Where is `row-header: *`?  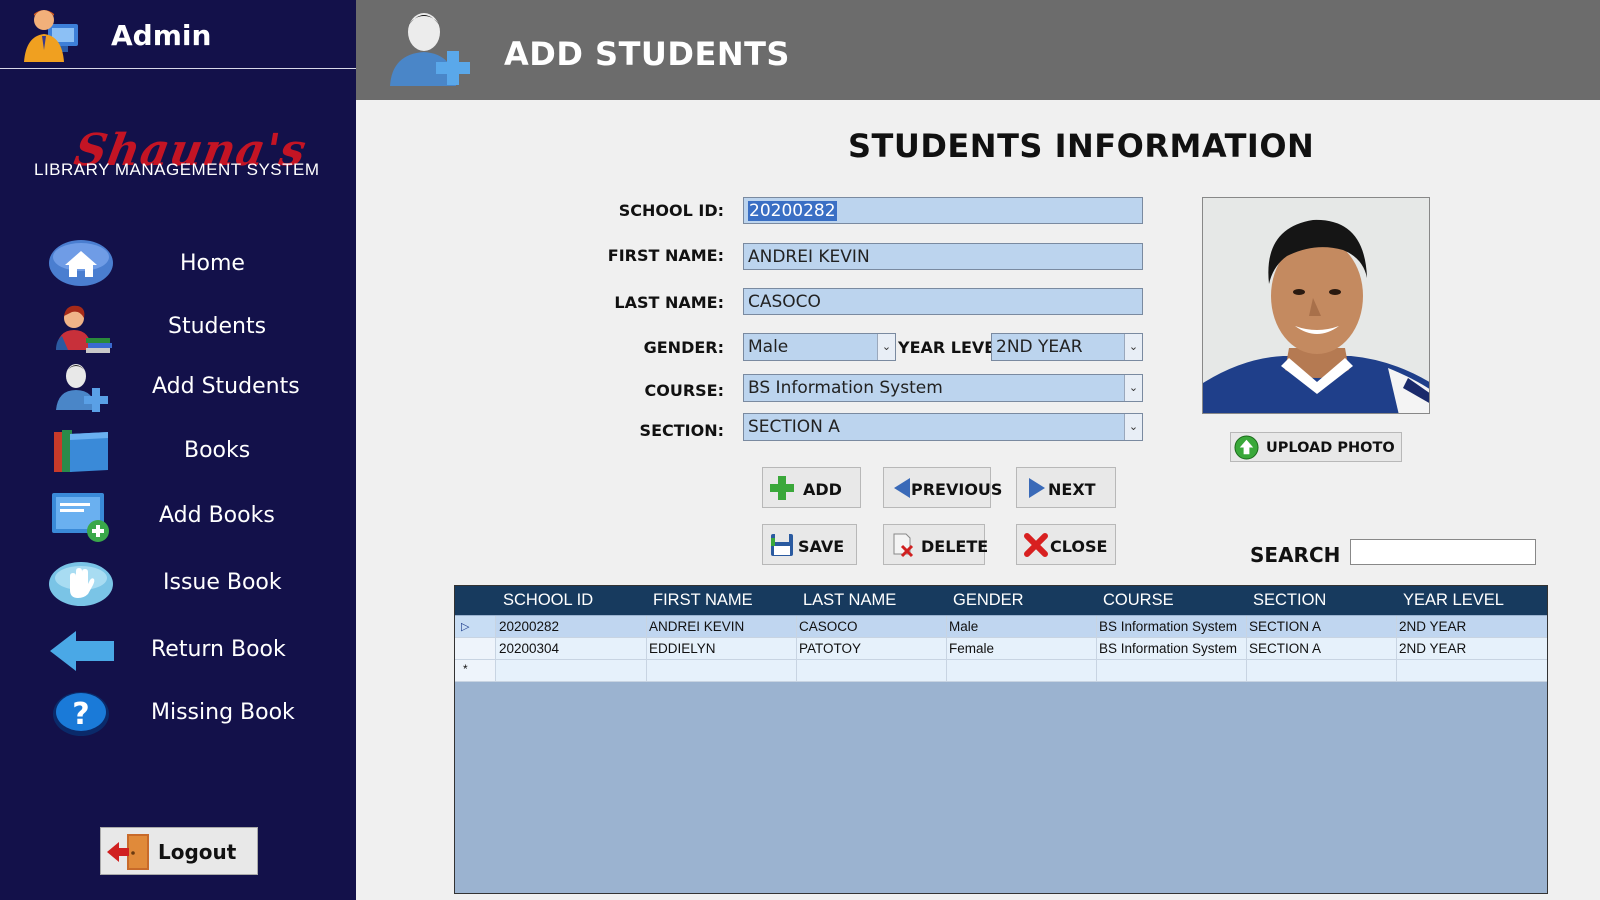
row-header: * is located at coordinates (475, 670).